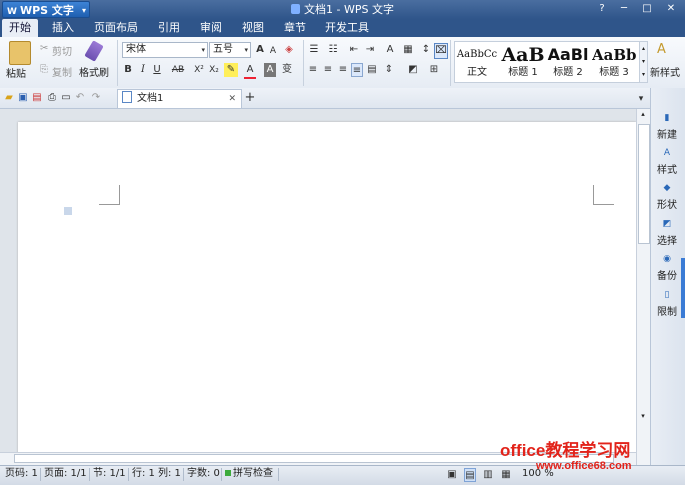 This screenshot has width=685, height=485. What do you see at coordinates (62, 71) in the screenshot?
I see `copy-button: 复制` at bounding box center [62, 71].